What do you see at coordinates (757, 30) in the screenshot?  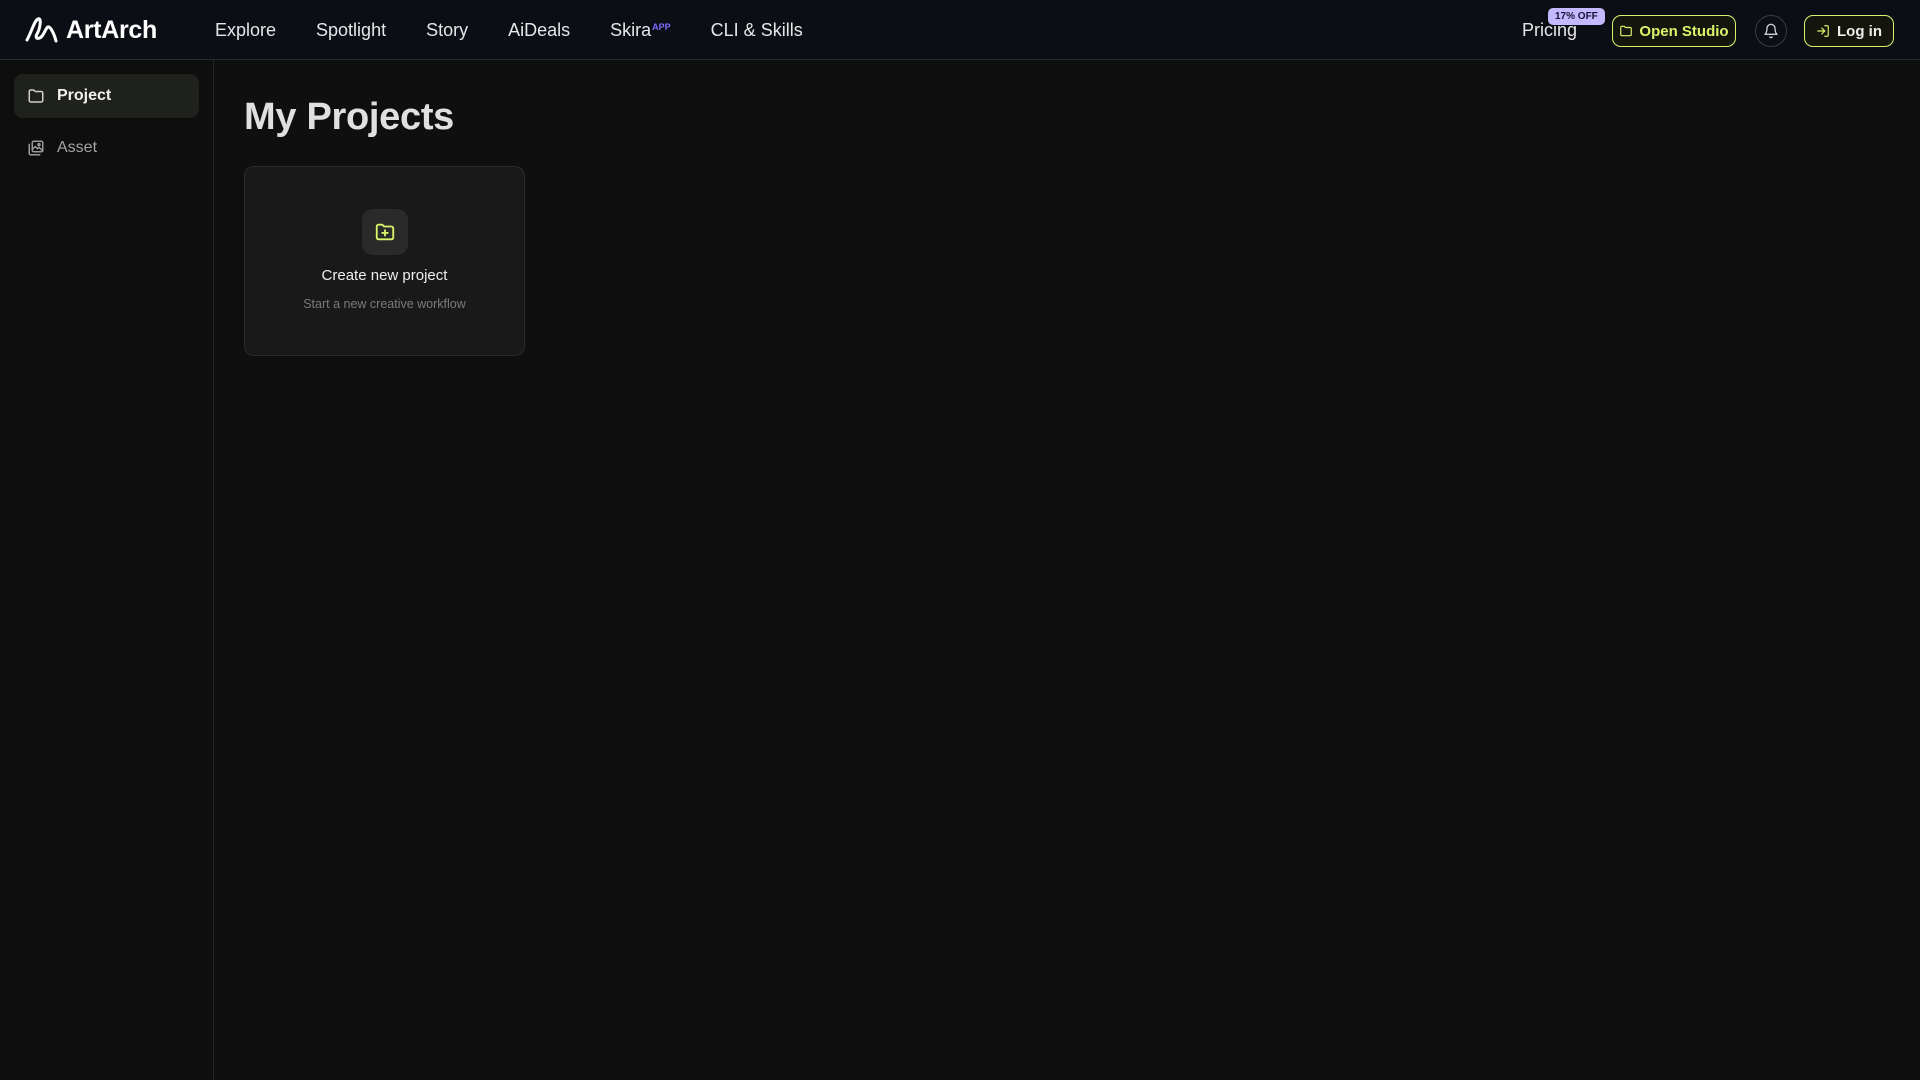 I see `nav-cli-skills: CLI & Skills` at bounding box center [757, 30].